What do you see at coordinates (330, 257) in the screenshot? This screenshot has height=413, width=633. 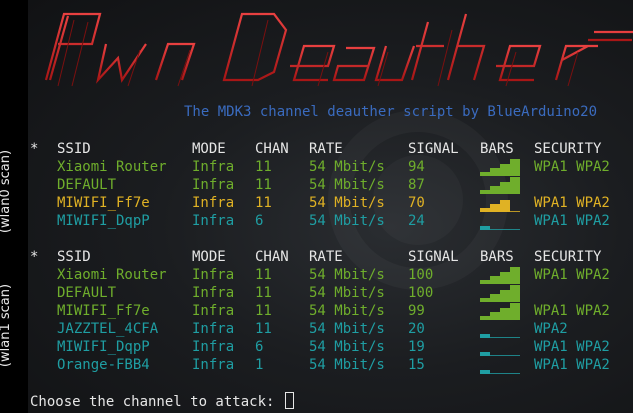 I see `scan2-header-row: * SSID MODE CHAN RATE SIGNAL SECURITY BARS` at bounding box center [330, 257].